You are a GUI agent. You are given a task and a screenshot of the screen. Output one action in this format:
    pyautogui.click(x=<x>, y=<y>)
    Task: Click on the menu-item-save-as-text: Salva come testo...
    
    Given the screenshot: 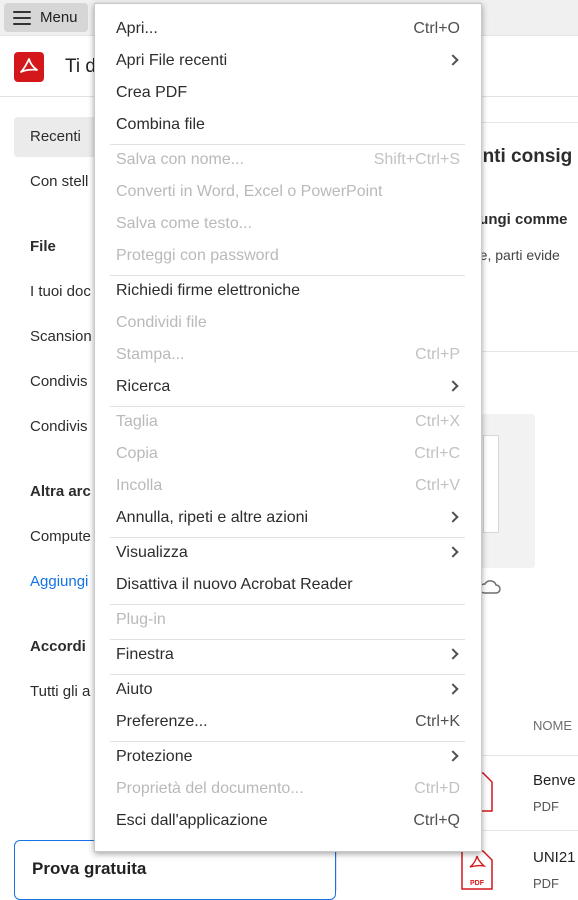 What is the action you would take?
    pyautogui.click(x=288, y=224)
    